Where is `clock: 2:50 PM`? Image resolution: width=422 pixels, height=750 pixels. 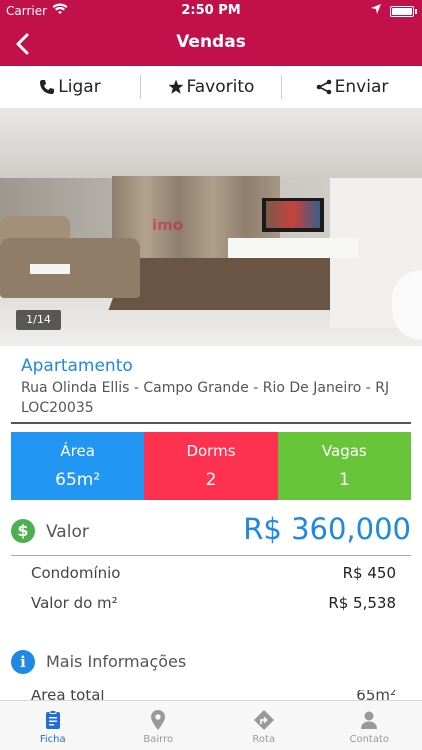 clock: 2:50 PM is located at coordinates (211, 10).